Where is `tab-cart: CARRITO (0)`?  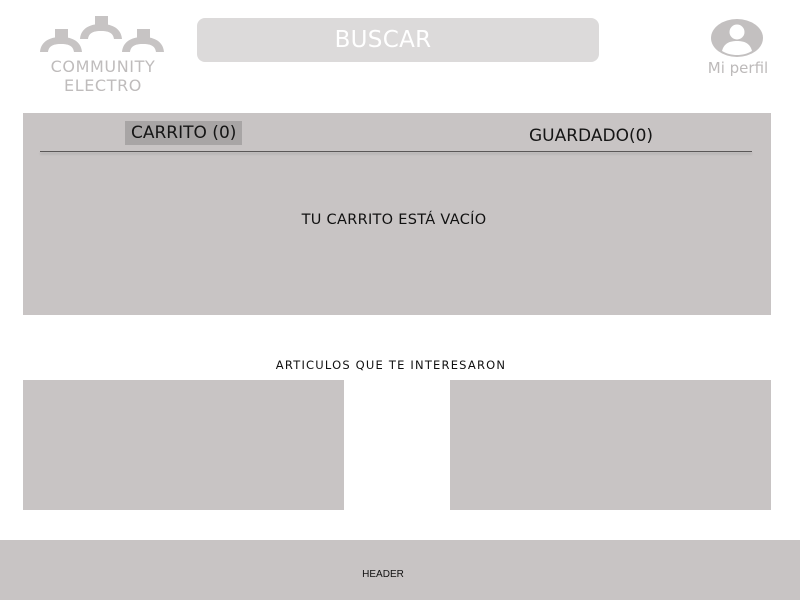
tab-cart: CARRITO (0) is located at coordinates (184, 133).